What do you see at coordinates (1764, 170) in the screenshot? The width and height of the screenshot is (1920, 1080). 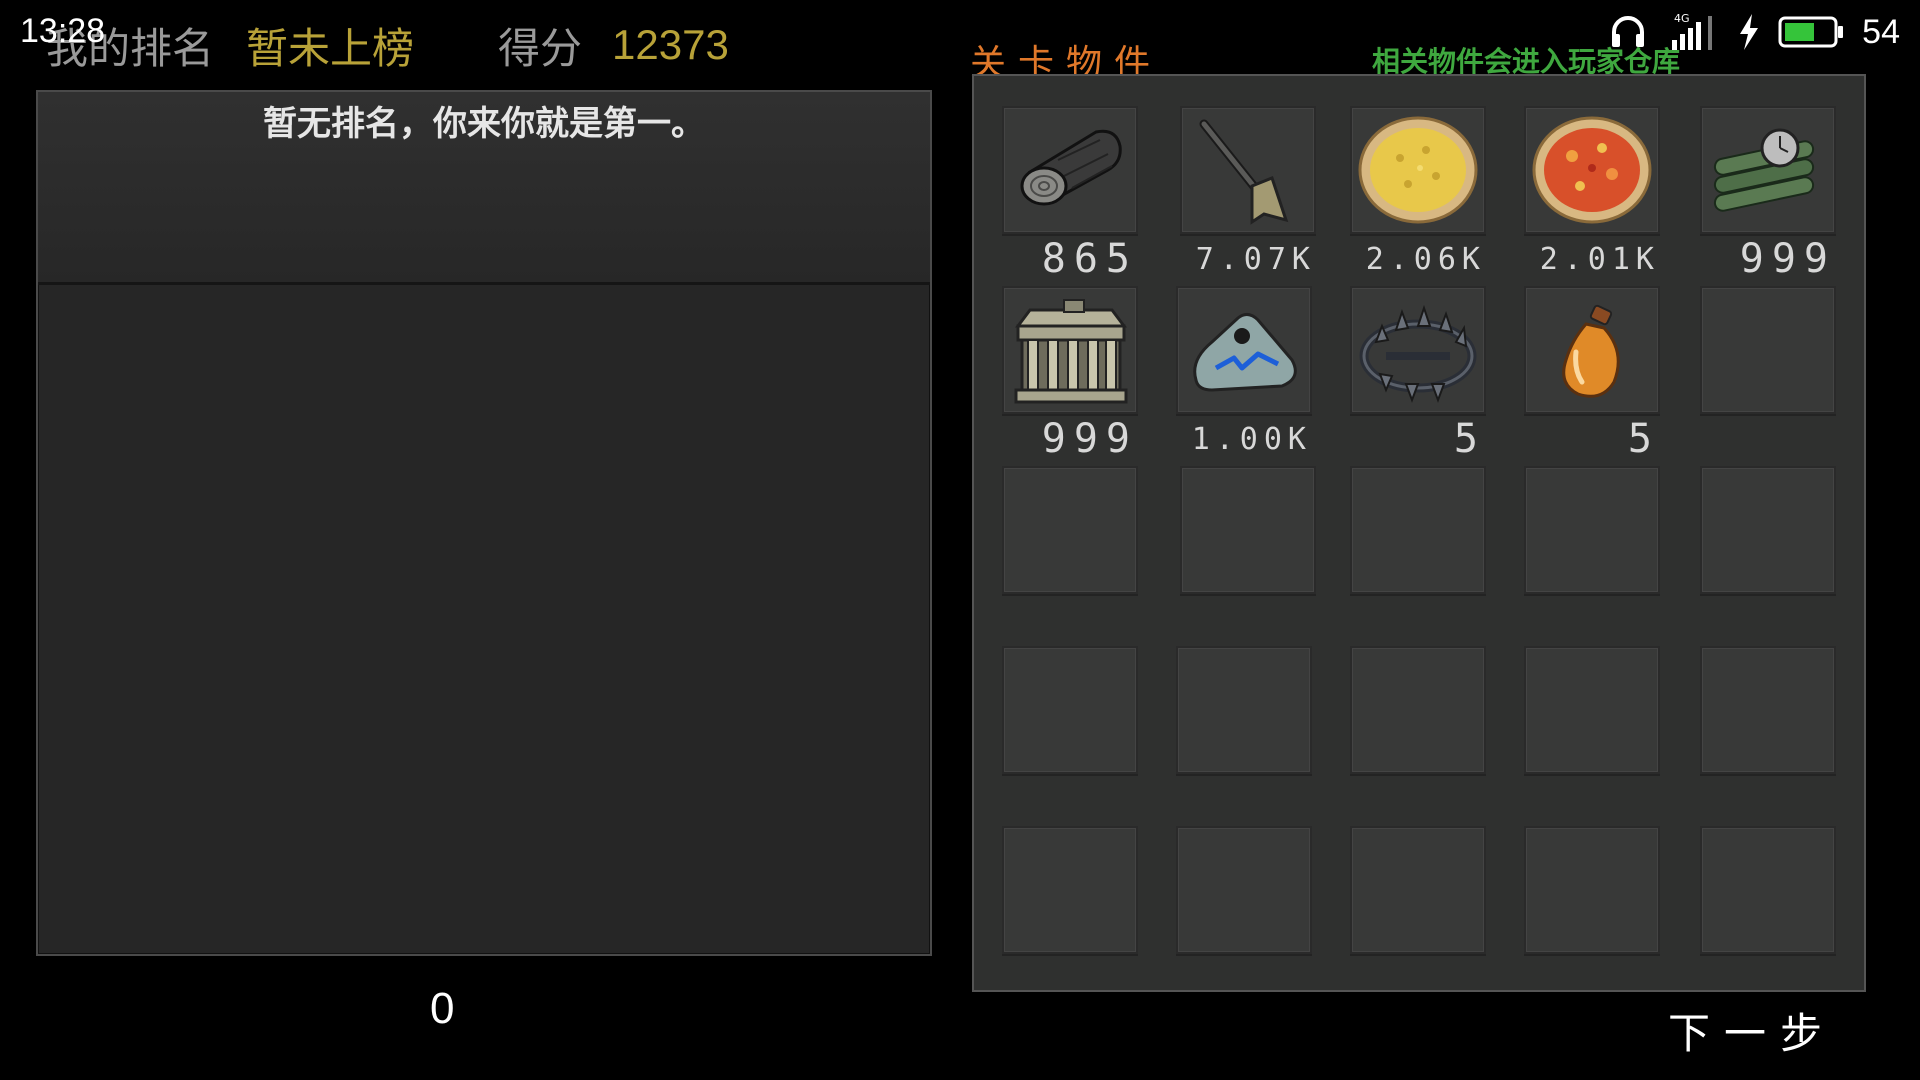 I see `dynamite-timer-icon` at bounding box center [1764, 170].